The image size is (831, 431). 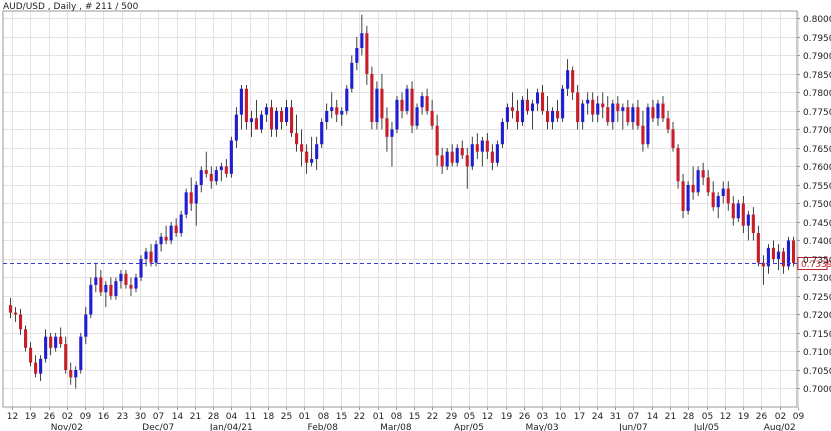 What do you see at coordinates (817, 150) in the screenshot?
I see `y-tick-label: 0.7650` at bounding box center [817, 150].